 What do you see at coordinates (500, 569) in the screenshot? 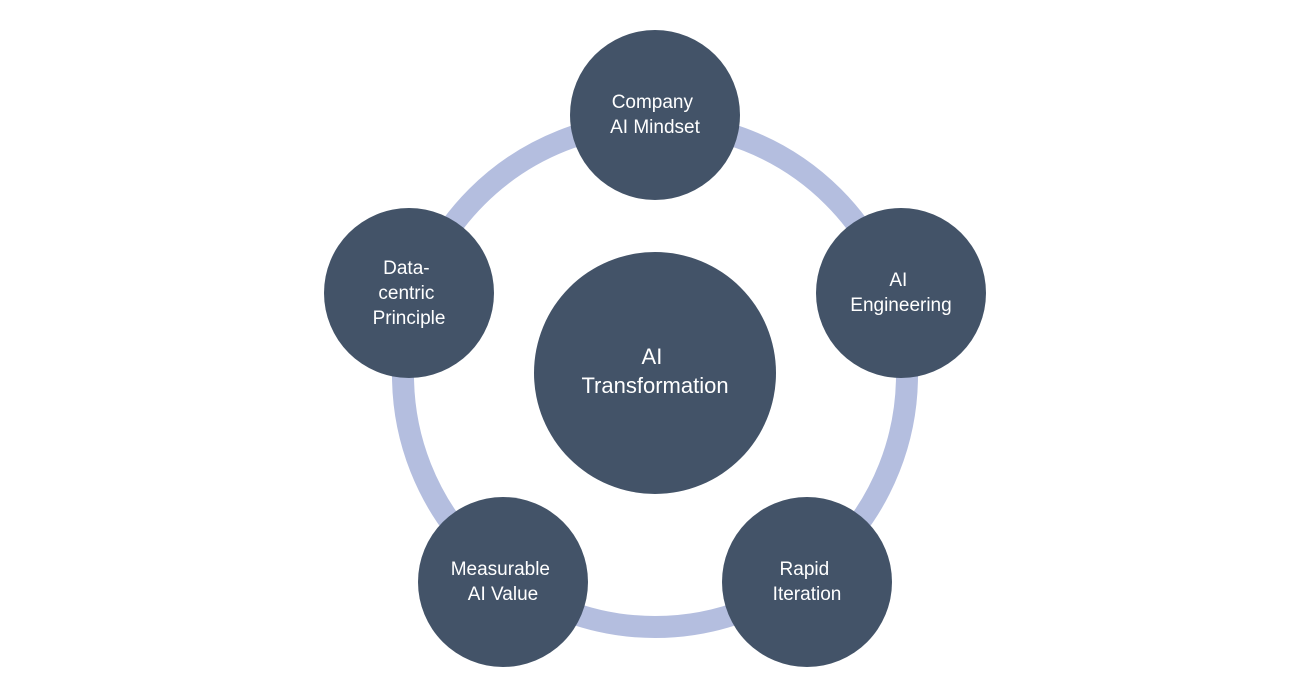
I see `node-label-line-1: Measurable` at bounding box center [500, 569].